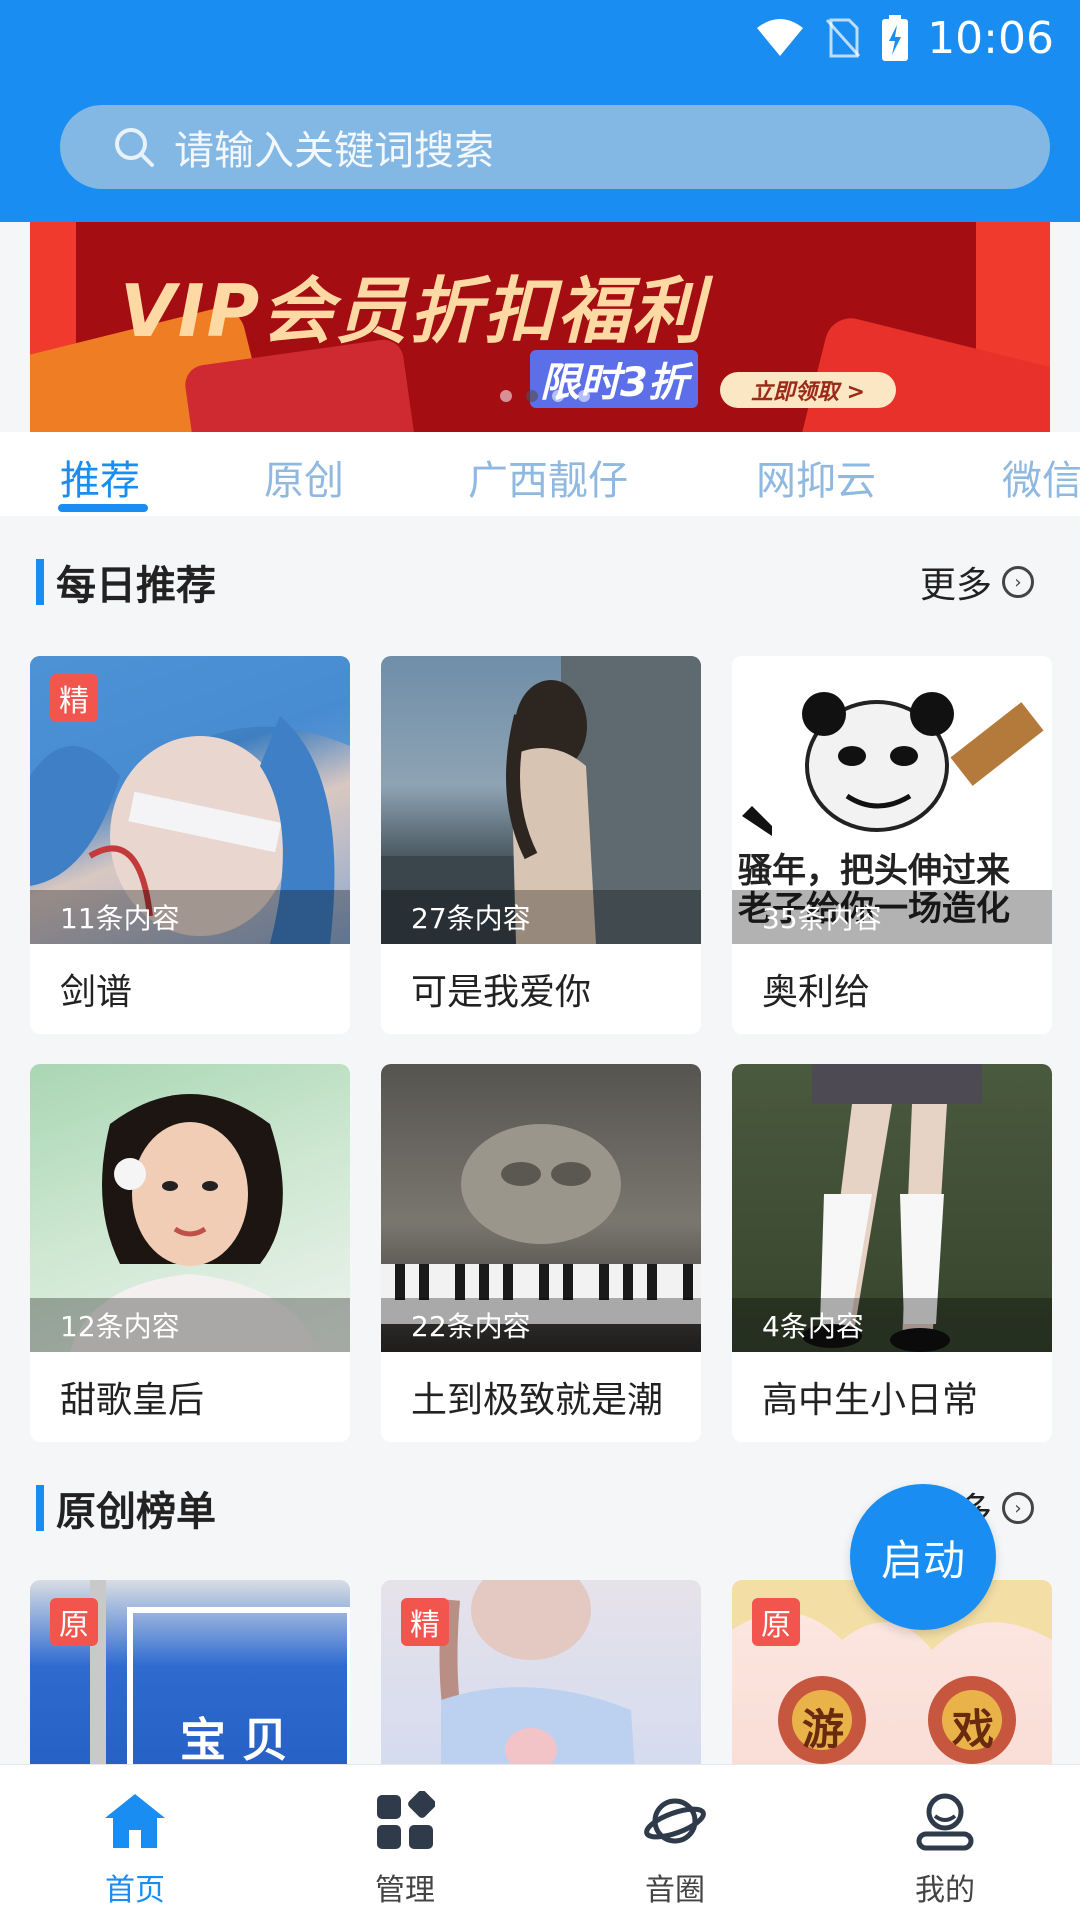 The image size is (1080, 1920). What do you see at coordinates (823, 1729) in the screenshot?
I see `eye-text-left: 游` at bounding box center [823, 1729].